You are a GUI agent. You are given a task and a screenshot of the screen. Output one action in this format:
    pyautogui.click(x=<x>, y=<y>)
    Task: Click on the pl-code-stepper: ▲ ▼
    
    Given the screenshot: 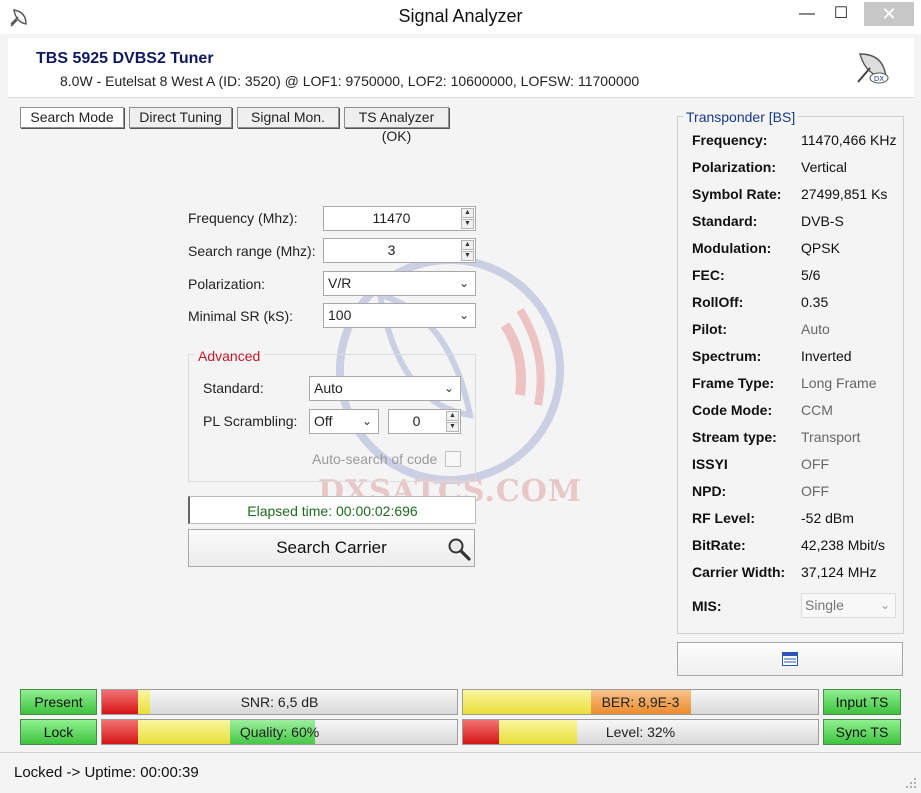 What is the action you would take?
    pyautogui.click(x=452, y=421)
    